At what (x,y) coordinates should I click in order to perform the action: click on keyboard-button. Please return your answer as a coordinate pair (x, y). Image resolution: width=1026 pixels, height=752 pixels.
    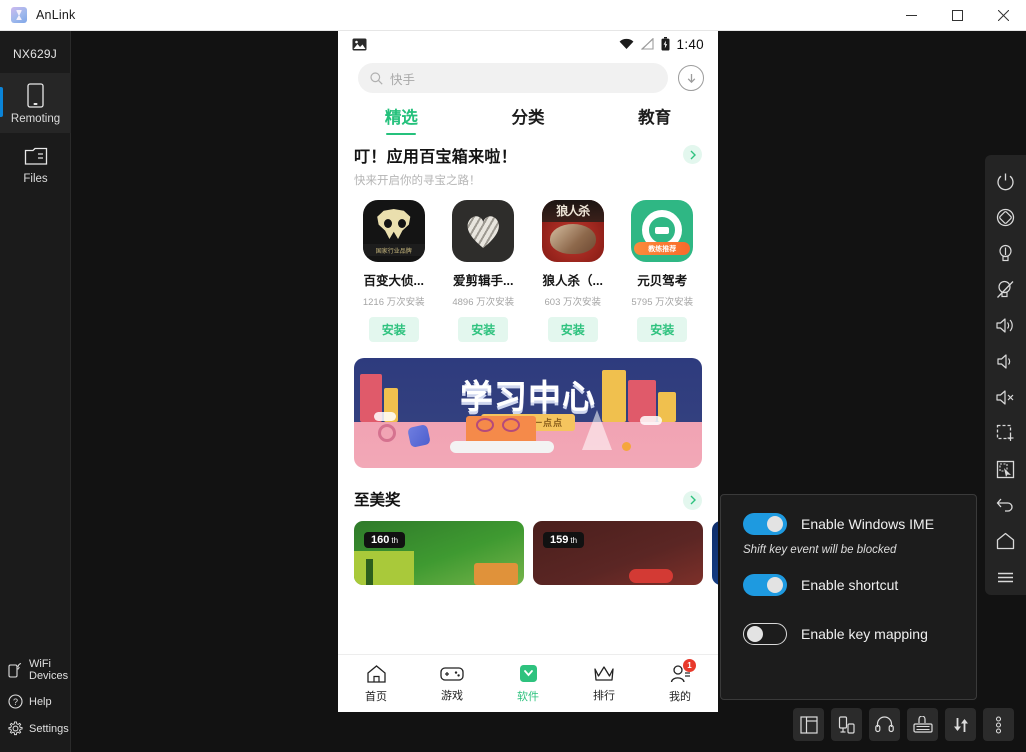
    Looking at the image, I should click on (922, 724).